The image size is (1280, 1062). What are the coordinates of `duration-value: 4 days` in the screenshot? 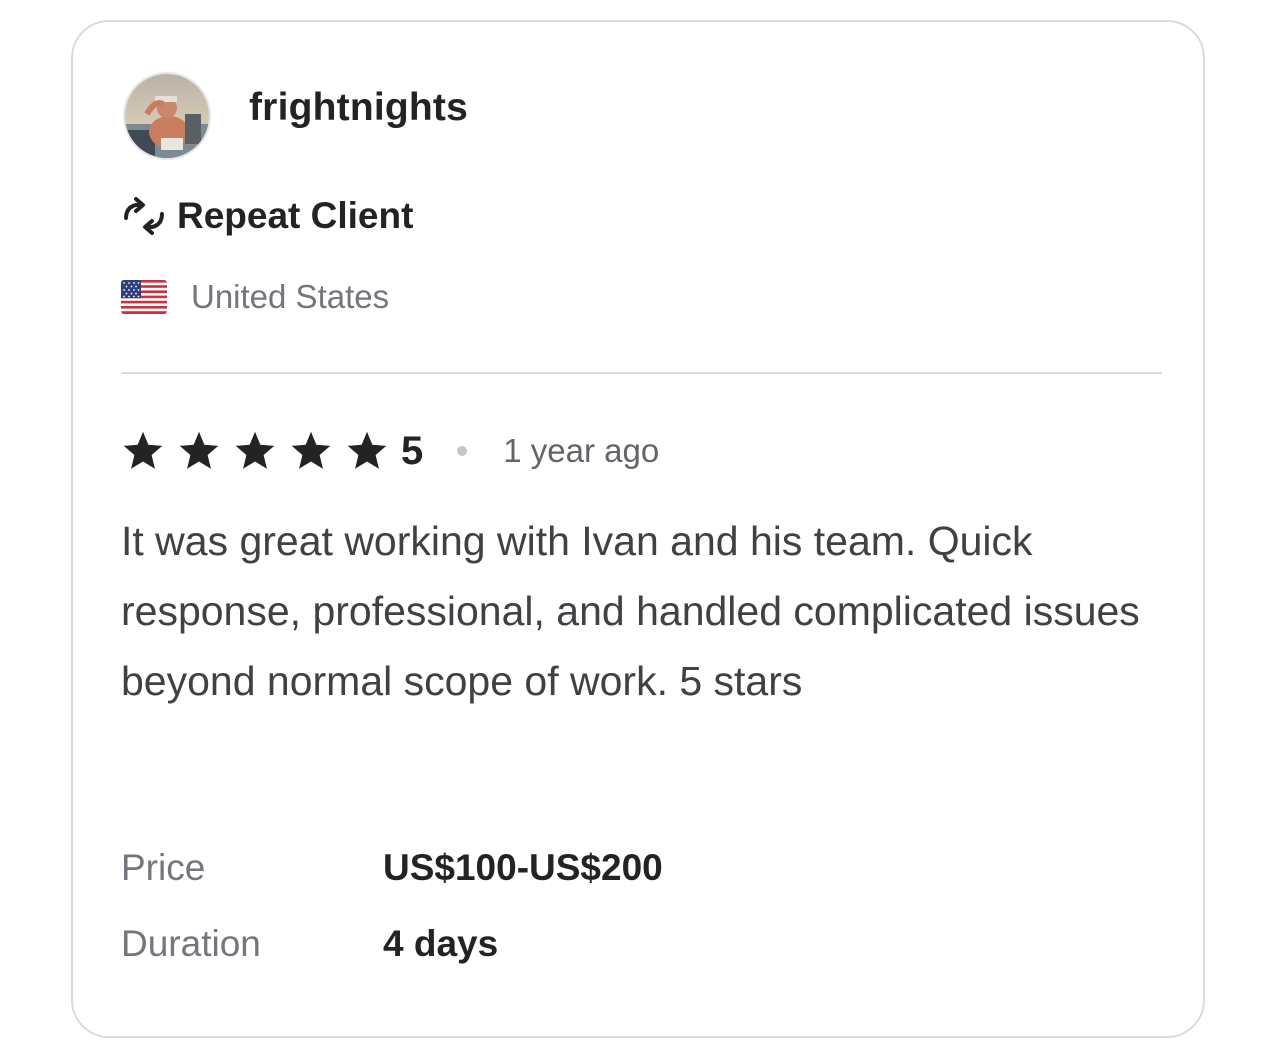 It's located at (441, 943).